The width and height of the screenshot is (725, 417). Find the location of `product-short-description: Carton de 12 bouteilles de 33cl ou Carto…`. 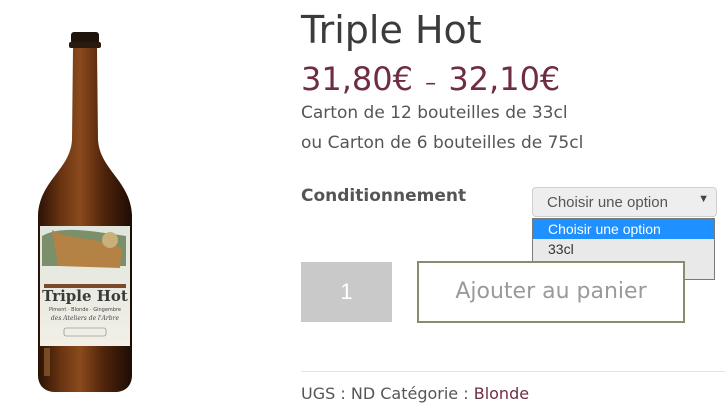

product-short-description: Carton de 12 bouteilles de 33cl ou Carto… is located at coordinates (442, 128).